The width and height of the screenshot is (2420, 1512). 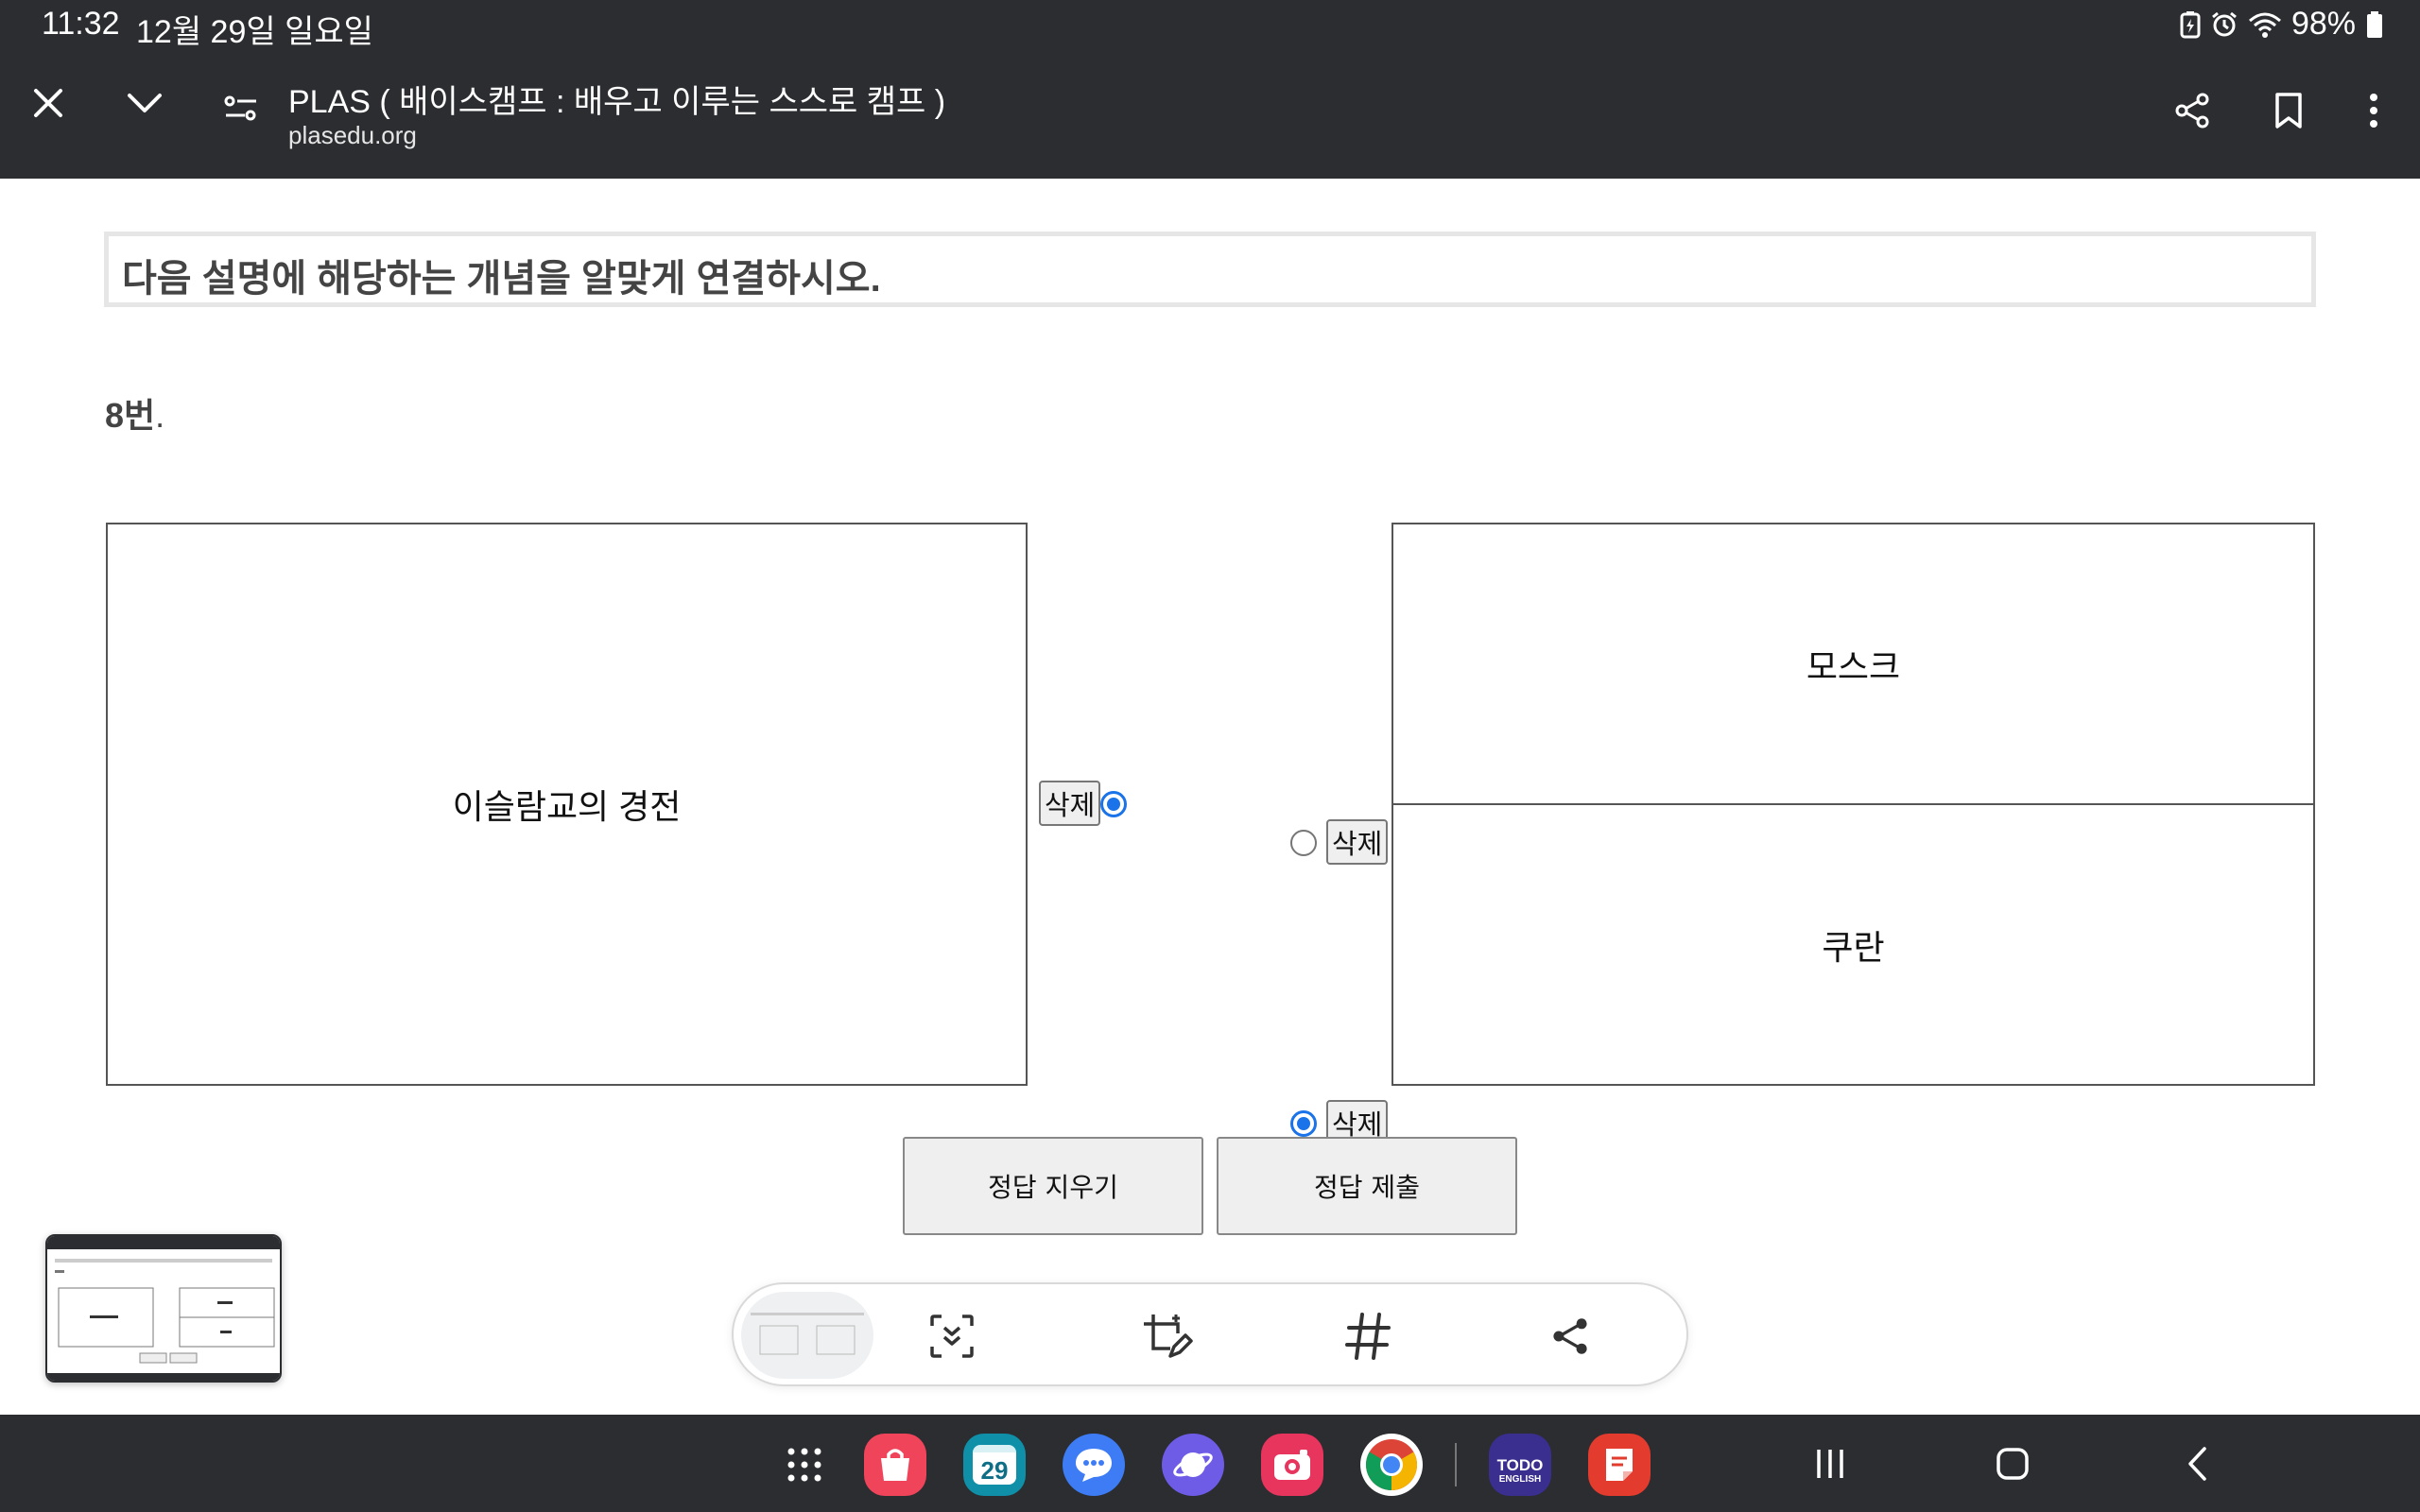 I want to click on home-button, so click(x=2012, y=1463).